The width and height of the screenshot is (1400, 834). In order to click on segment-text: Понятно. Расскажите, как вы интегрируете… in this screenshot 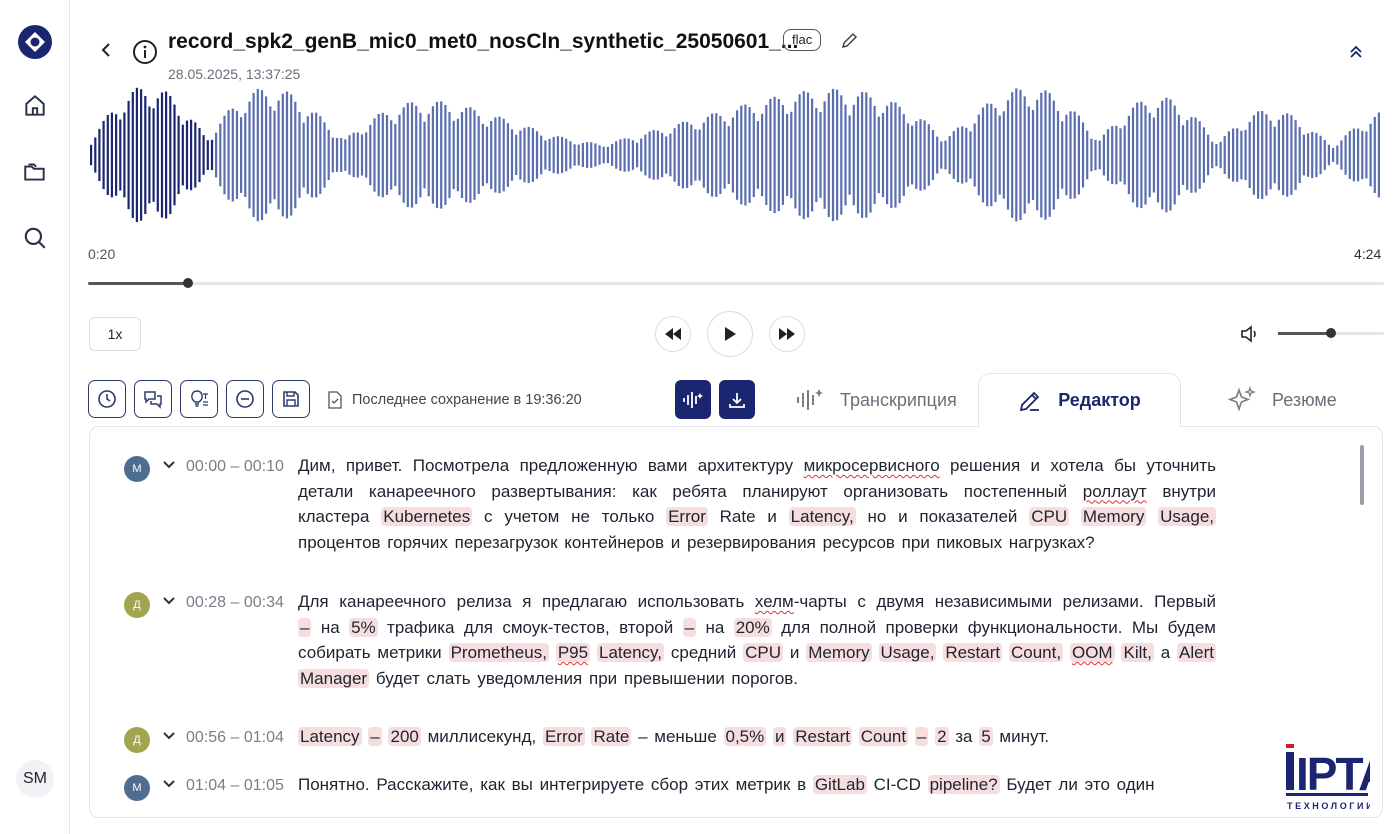, I will do `click(757, 788)`.